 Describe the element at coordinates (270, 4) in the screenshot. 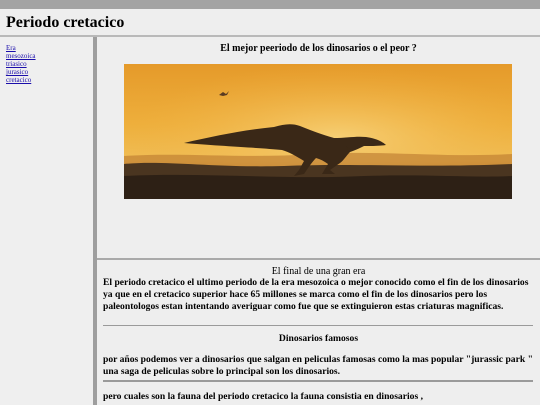

I see `browser-top-bar` at that location.